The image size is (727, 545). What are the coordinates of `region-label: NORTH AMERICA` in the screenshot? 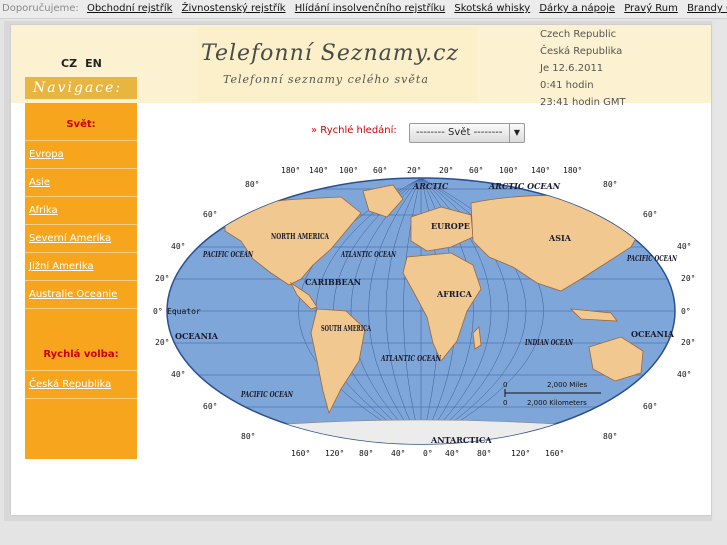 It's located at (300, 236).